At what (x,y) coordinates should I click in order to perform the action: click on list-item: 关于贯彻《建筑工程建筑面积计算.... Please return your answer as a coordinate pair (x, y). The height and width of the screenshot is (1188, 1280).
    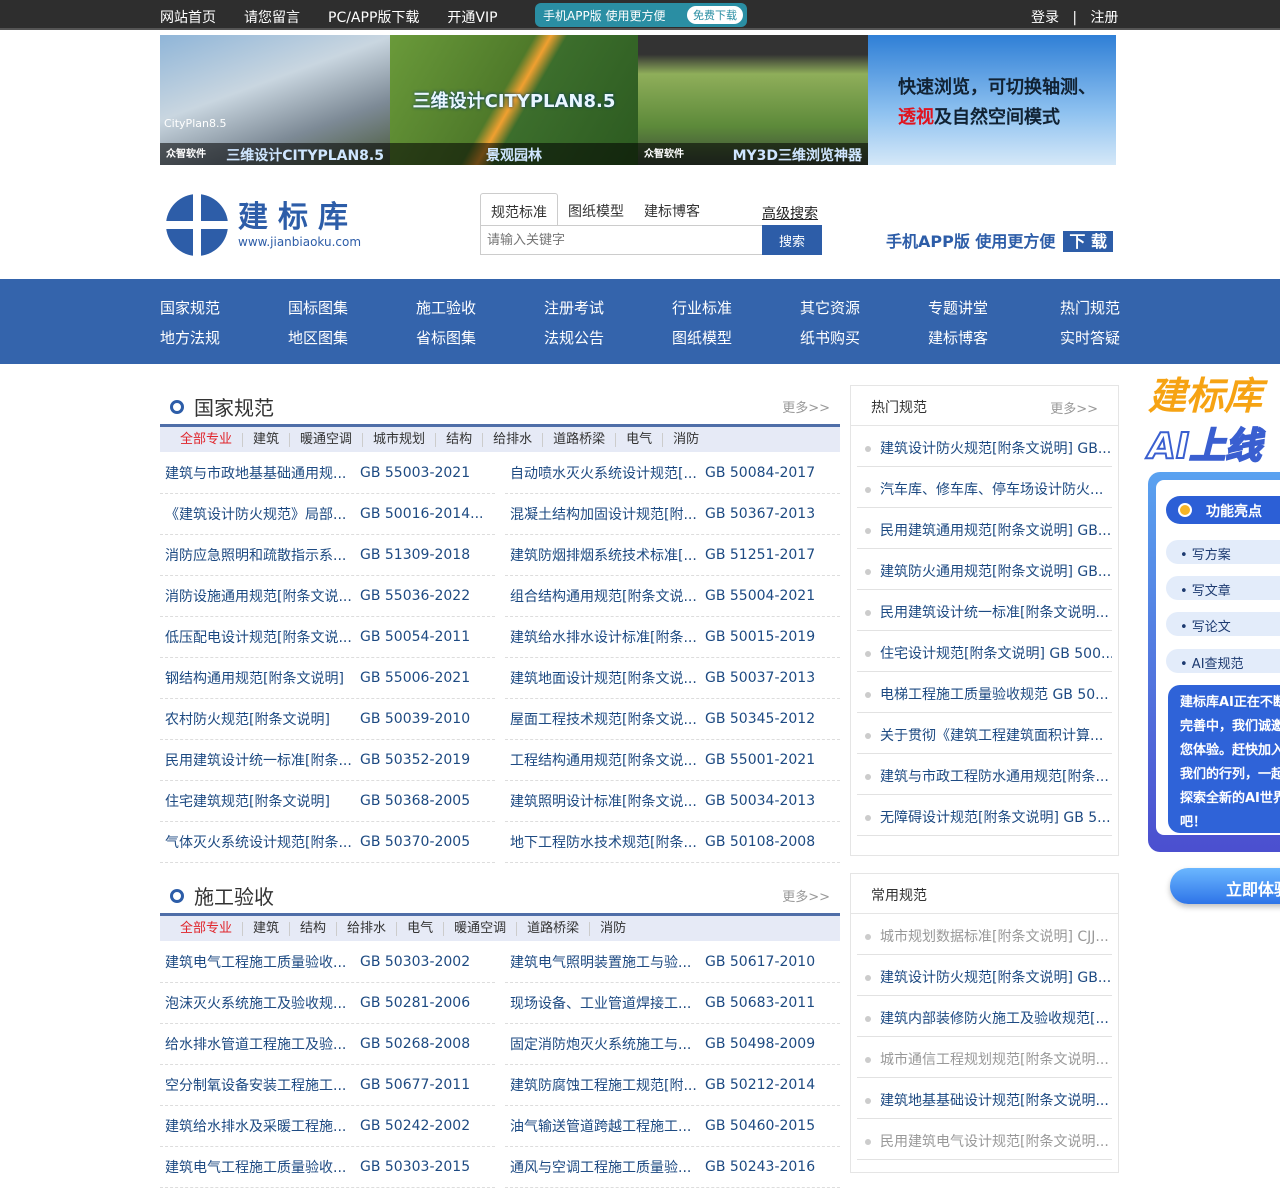
    Looking at the image, I should click on (984, 733).